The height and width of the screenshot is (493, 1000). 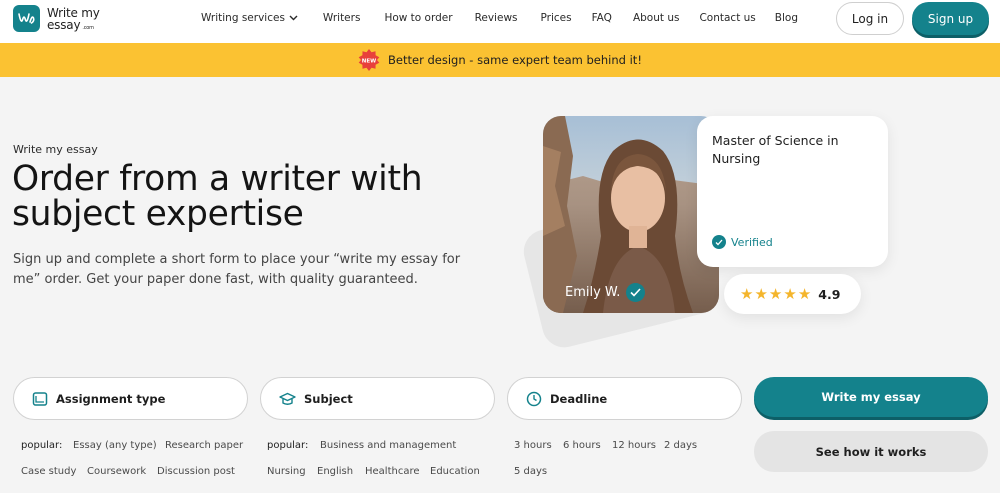 What do you see at coordinates (287, 399) in the screenshot?
I see `graduation-cap-icon` at bounding box center [287, 399].